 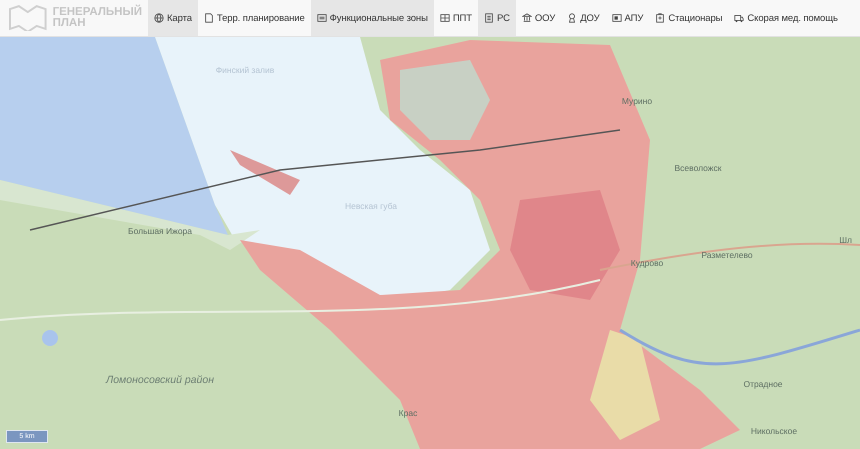 I want to click on logo-icon, so click(x=28, y=18).